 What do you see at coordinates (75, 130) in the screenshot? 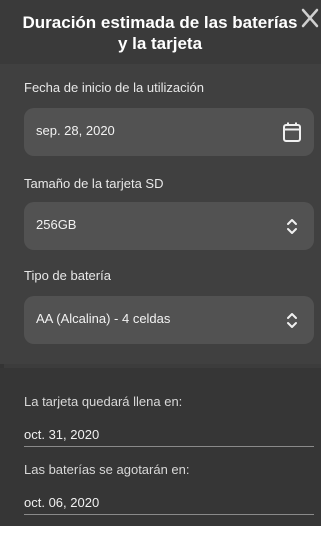
I see `start-date-value: sep. 28, 2020` at bounding box center [75, 130].